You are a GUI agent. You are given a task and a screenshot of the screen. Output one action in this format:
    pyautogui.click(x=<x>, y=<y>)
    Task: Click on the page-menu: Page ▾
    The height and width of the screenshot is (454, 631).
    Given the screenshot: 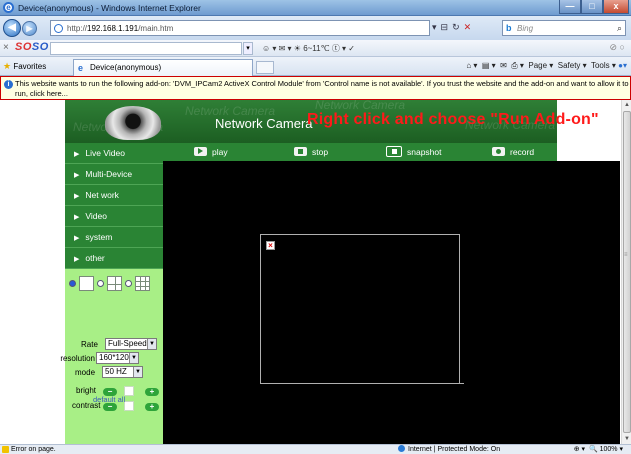 What is the action you would take?
    pyautogui.click(x=540, y=65)
    